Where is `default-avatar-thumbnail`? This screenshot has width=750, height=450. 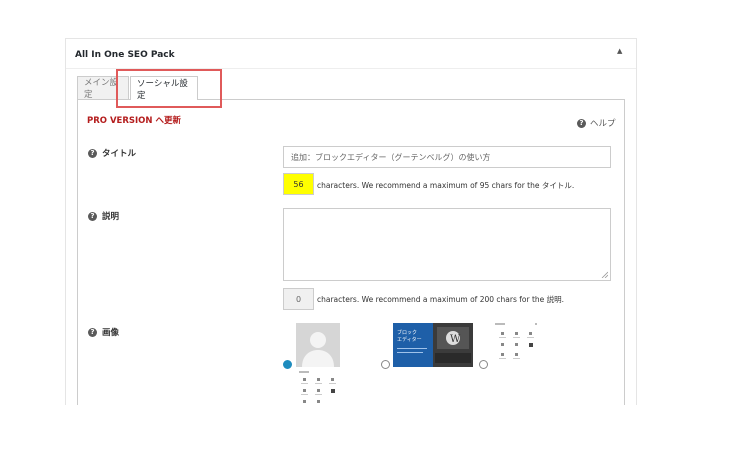 default-avatar-thumbnail is located at coordinates (318, 345).